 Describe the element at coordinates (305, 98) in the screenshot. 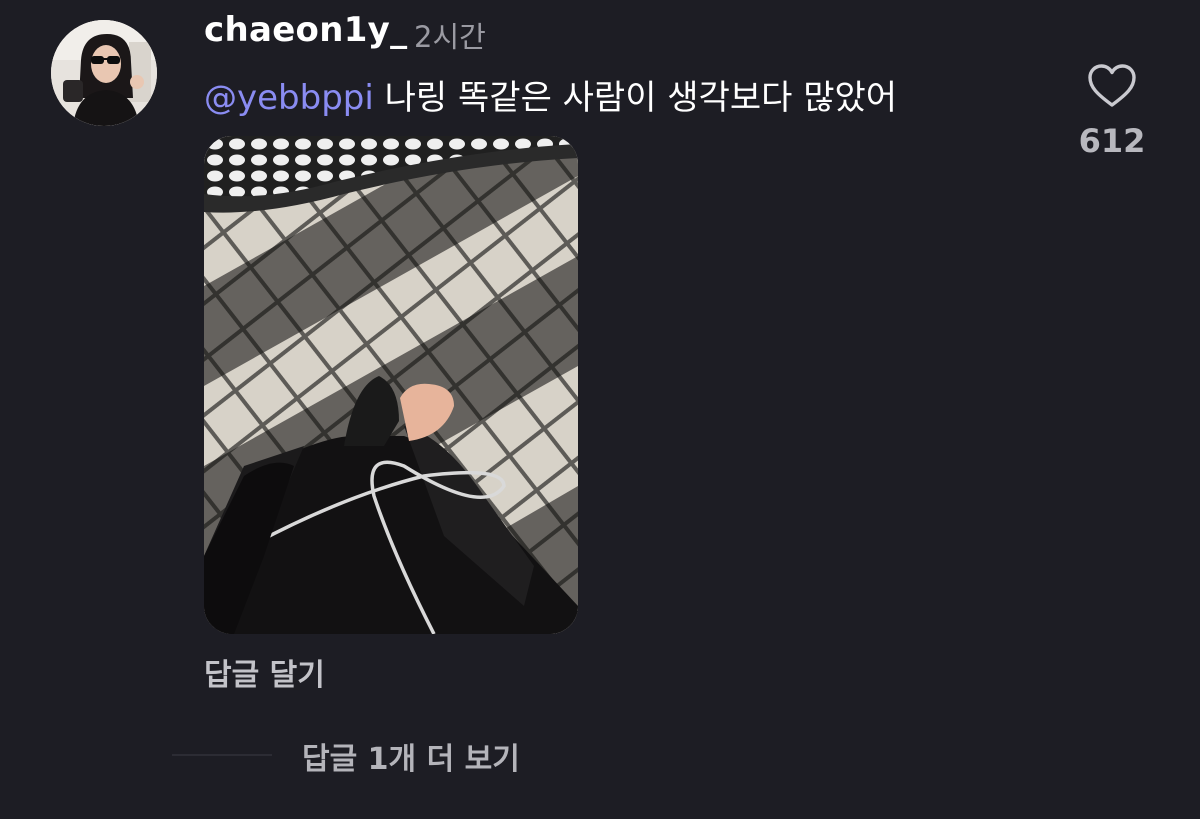

I see `mention-handle: yebbppi` at that location.